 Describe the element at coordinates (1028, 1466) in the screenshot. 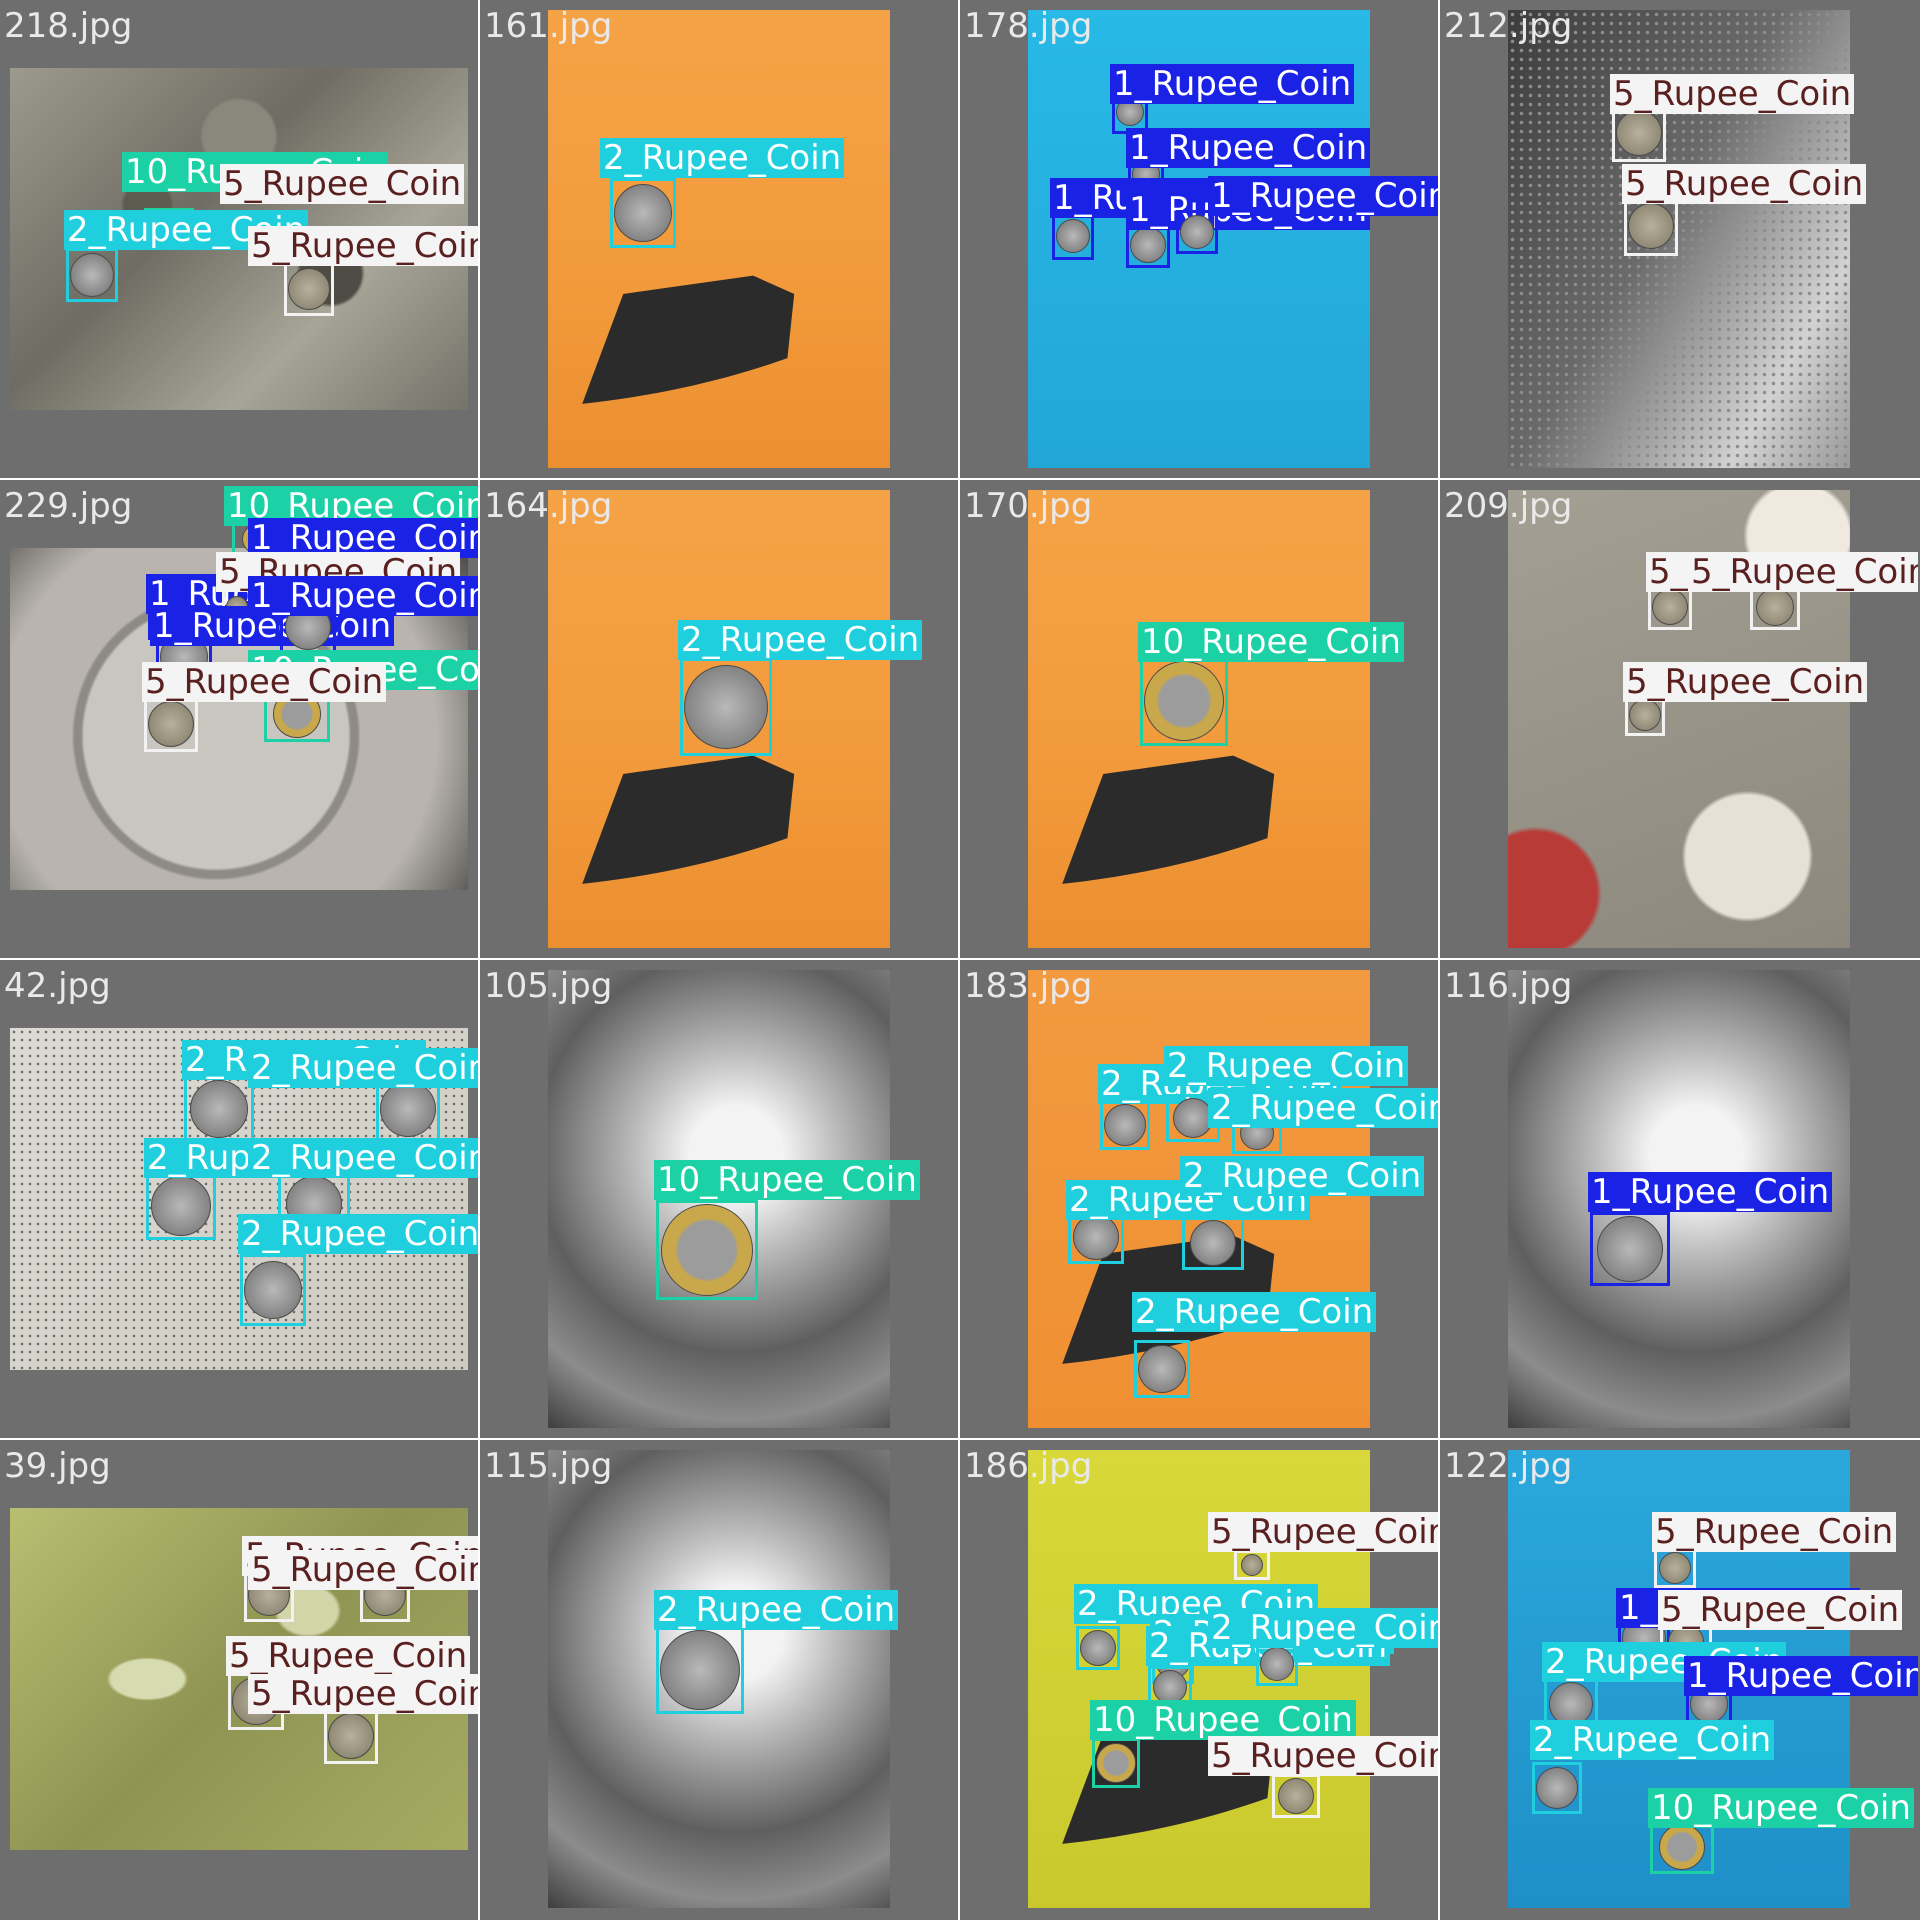

I see `tile-filename: 186.jpg` at that location.